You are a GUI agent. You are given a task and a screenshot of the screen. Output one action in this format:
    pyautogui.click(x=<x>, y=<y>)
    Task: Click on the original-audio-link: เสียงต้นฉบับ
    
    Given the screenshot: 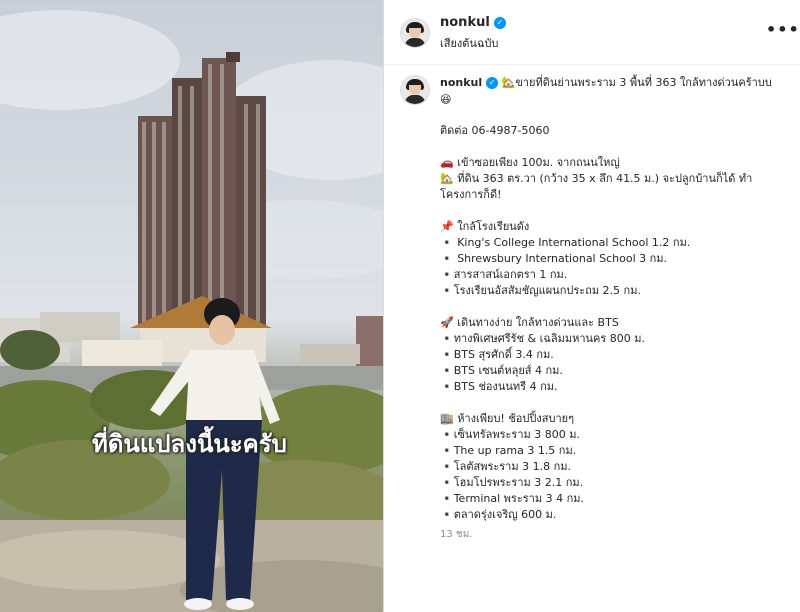 What is the action you would take?
    pyautogui.click(x=469, y=43)
    